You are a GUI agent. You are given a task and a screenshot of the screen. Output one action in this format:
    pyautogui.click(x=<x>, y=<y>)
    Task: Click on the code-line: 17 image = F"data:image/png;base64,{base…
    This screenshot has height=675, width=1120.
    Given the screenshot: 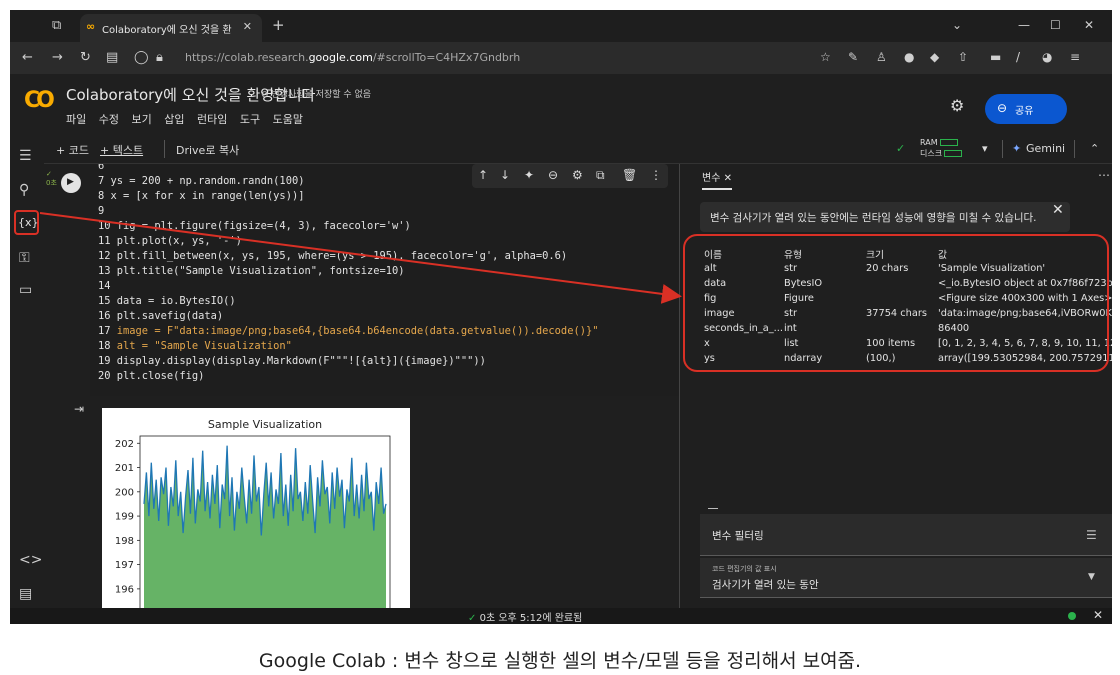 What is the action you would take?
    pyautogui.click(x=348, y=331)
    